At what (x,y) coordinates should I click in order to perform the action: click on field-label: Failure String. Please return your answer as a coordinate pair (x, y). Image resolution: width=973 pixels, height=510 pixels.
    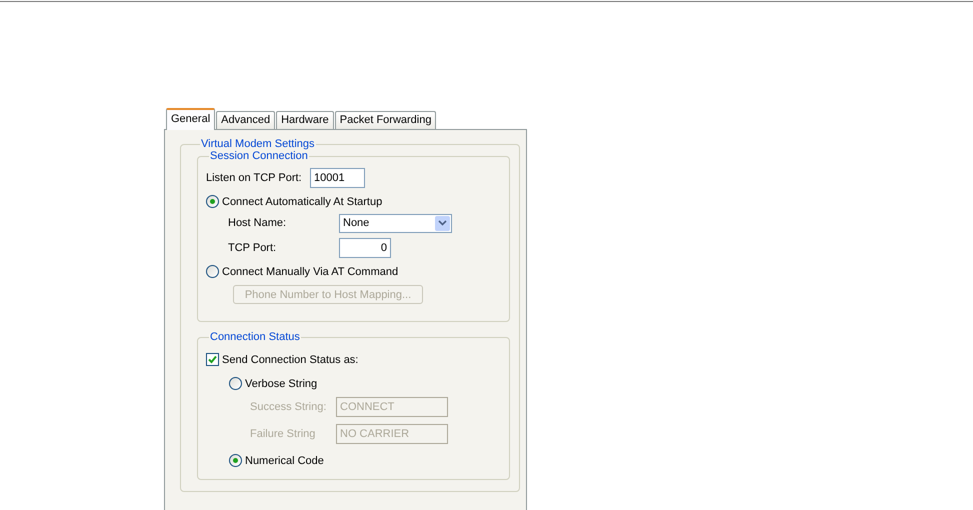
    Looking at the image, I should click on (283, 434).